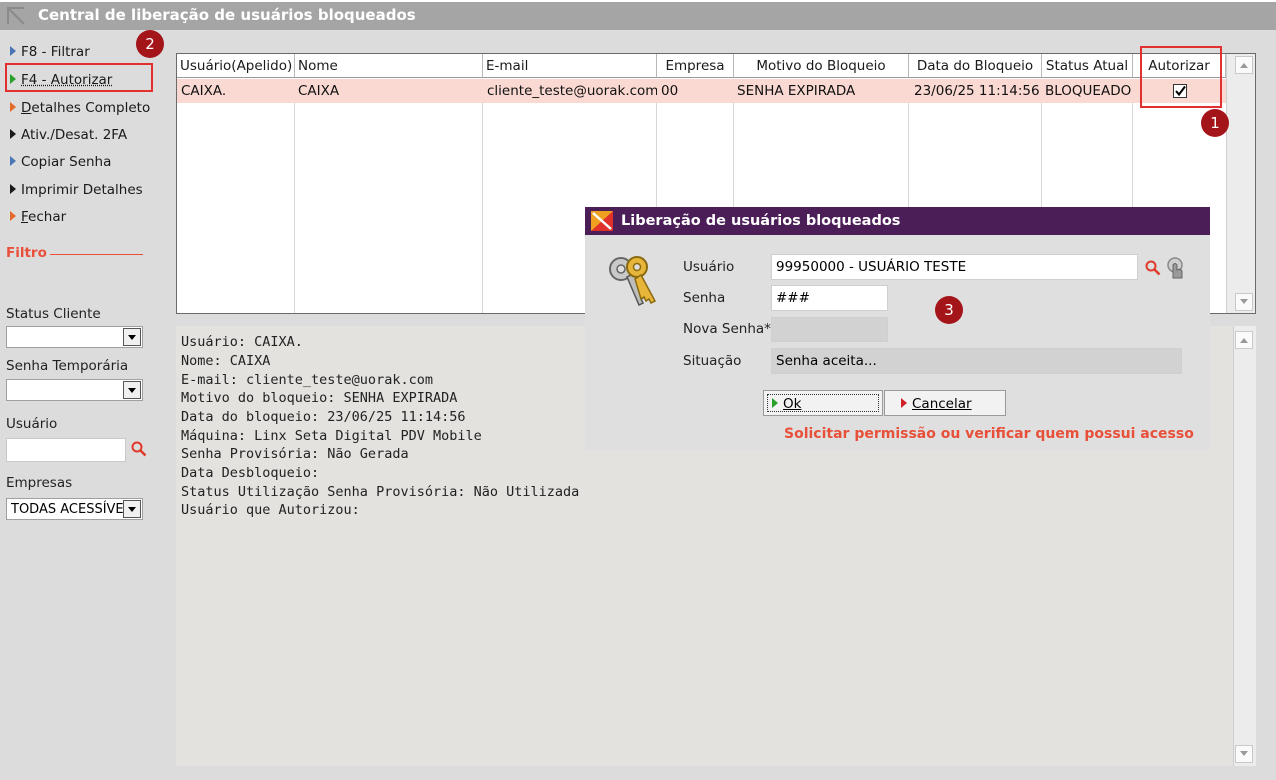 Image resolution: width=1276 pixels, height=780 pixels. I want to click on focus-ring, so click(823, 403).